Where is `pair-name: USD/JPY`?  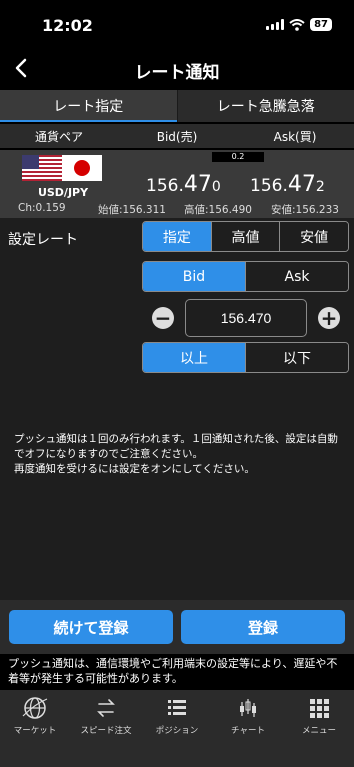
pair-name: USD/JPY is located at coordinates (63, 192).